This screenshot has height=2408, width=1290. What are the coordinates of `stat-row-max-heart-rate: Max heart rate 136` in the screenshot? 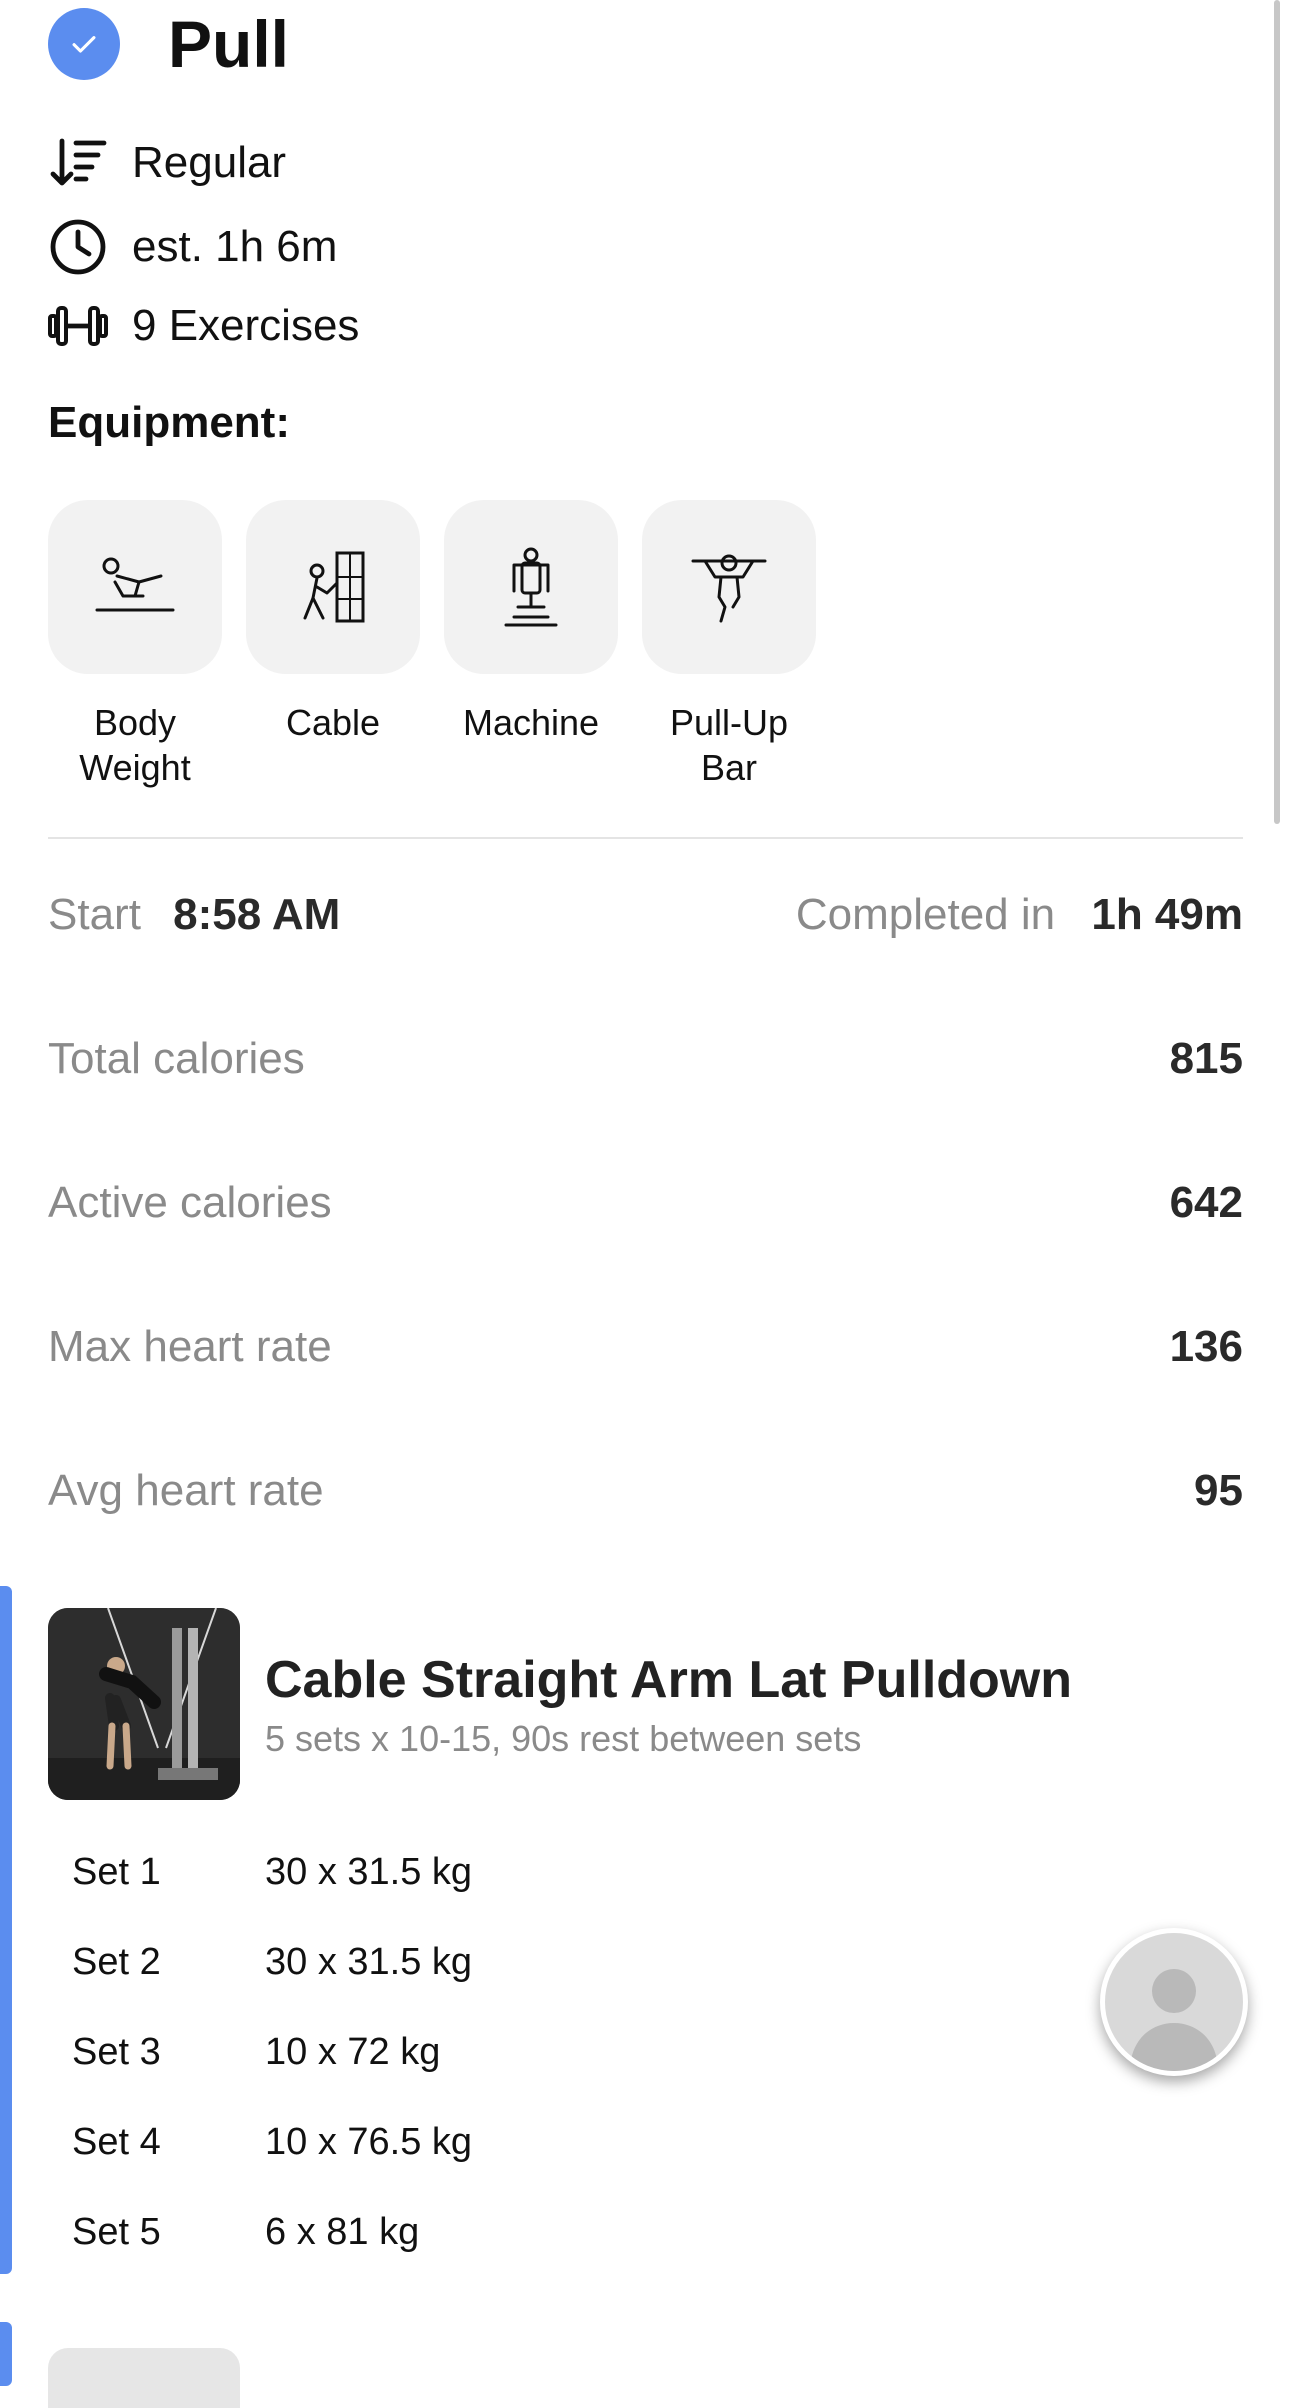 It's located at (645, 1347).